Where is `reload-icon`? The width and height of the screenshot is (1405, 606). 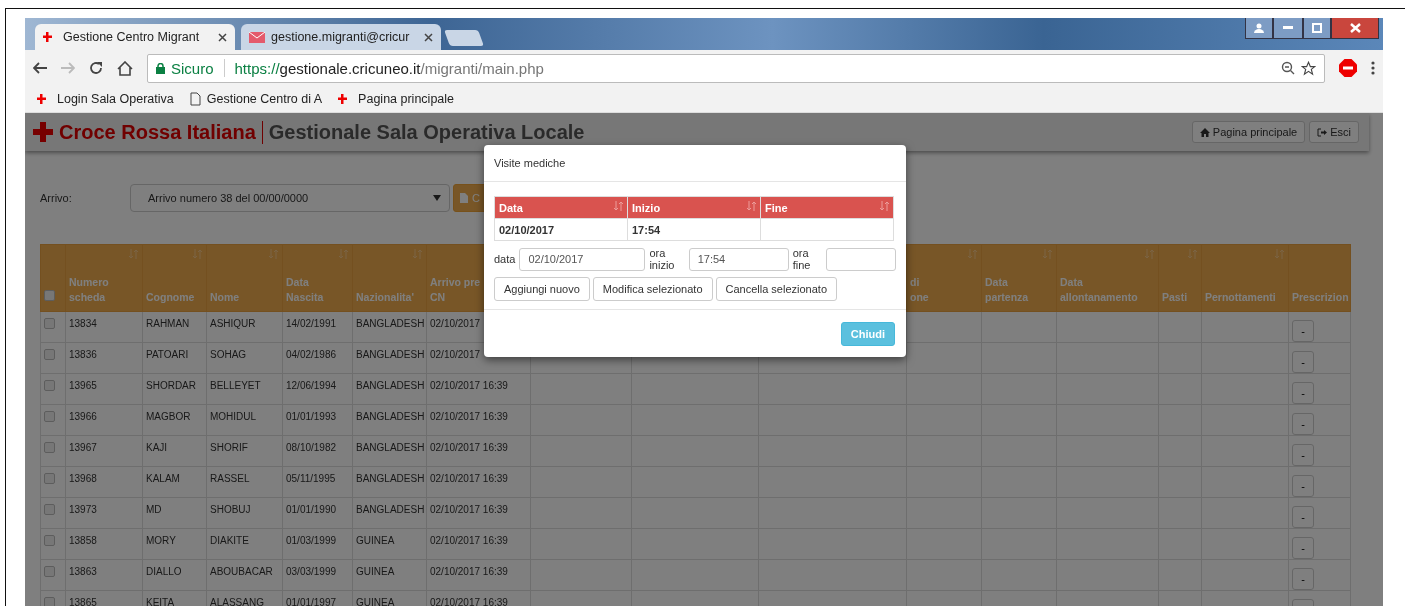
reload-icon is located at coordinates (96, 68).